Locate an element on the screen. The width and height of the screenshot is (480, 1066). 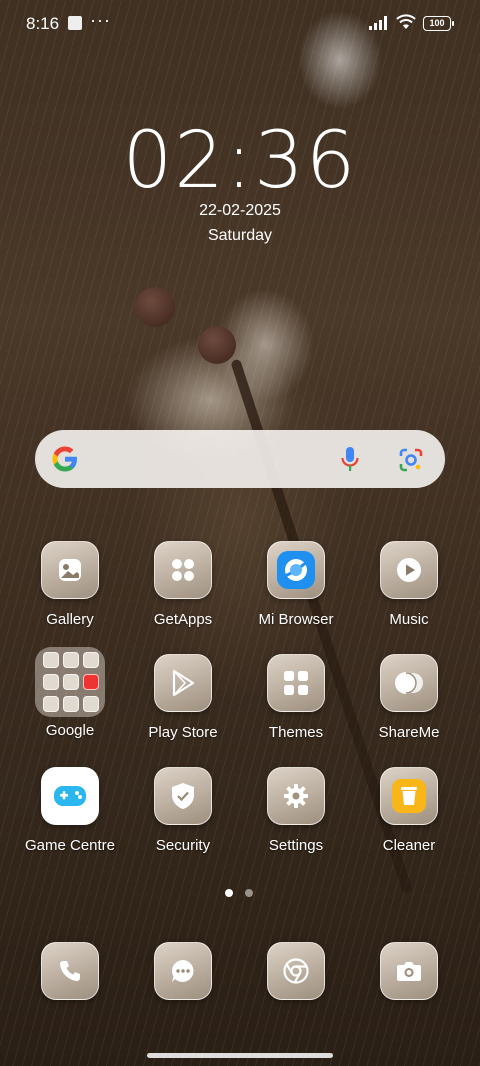
themes-icon is located at coordinates (296, 683).